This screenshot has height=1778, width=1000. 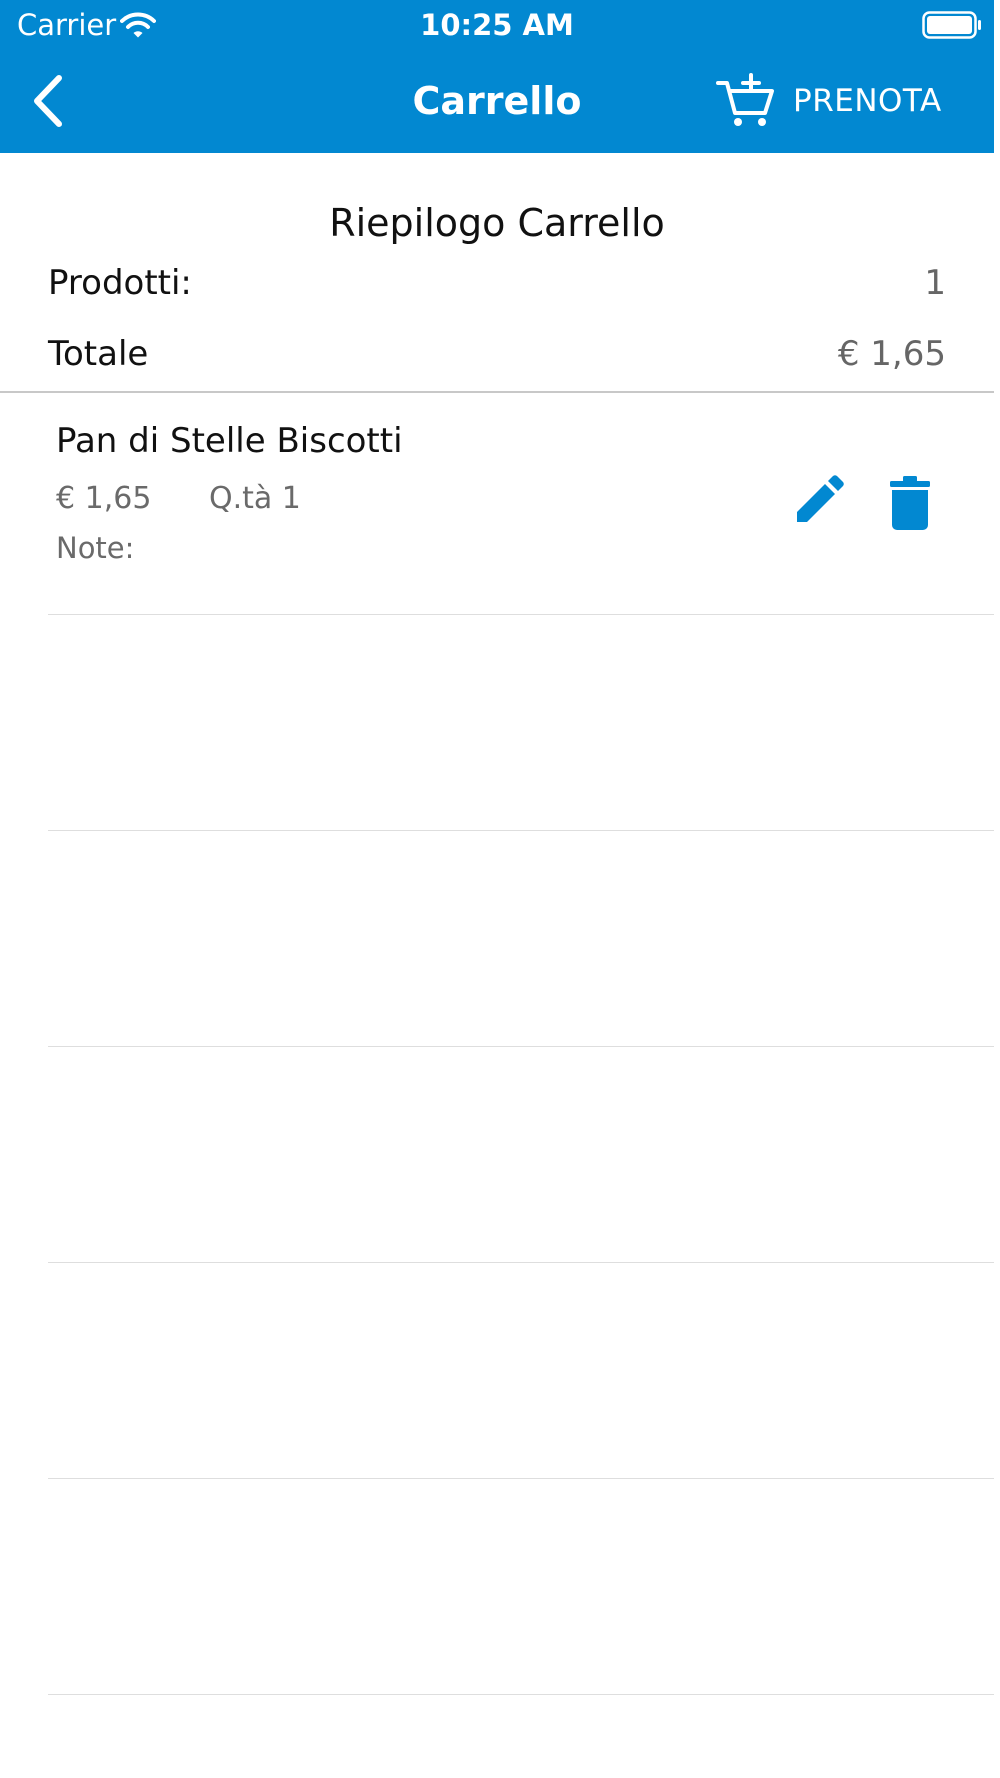 I want to click on chevron-left-icon, so click(x=48, y=101).